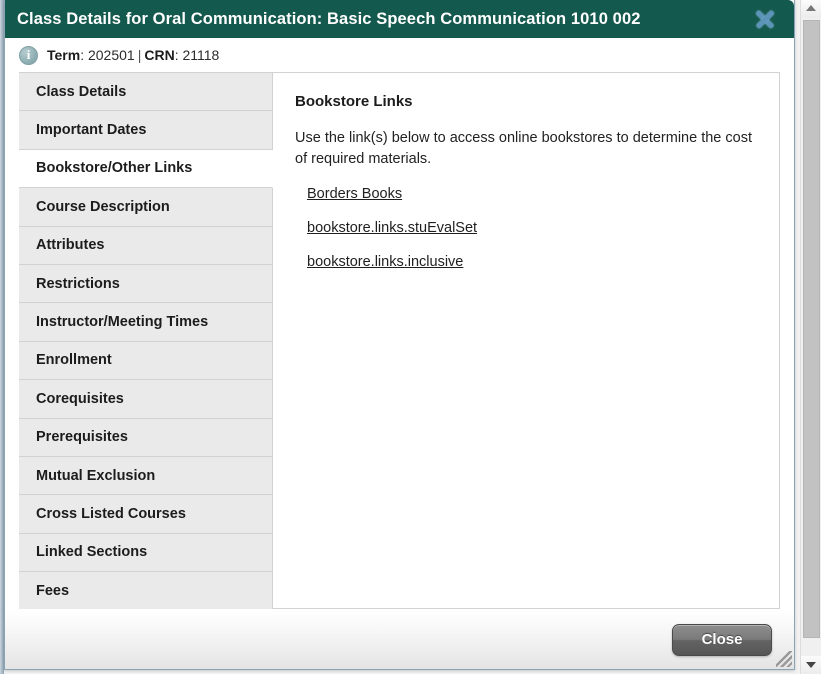 This screenshot has height=674, width=821. Describe the element at coordinates (532, 228) in the screenshot. I see `list-item: bookstore.links.stuEvalSet` at that location.